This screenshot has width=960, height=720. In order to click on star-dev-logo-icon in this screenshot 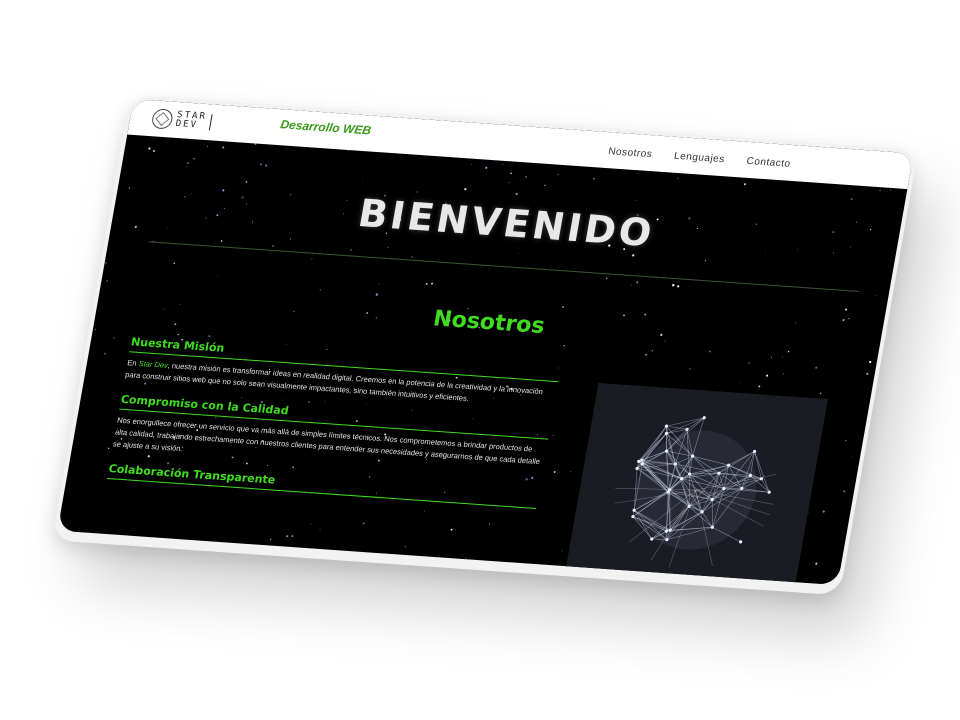, I will do `click(162, 119)`.